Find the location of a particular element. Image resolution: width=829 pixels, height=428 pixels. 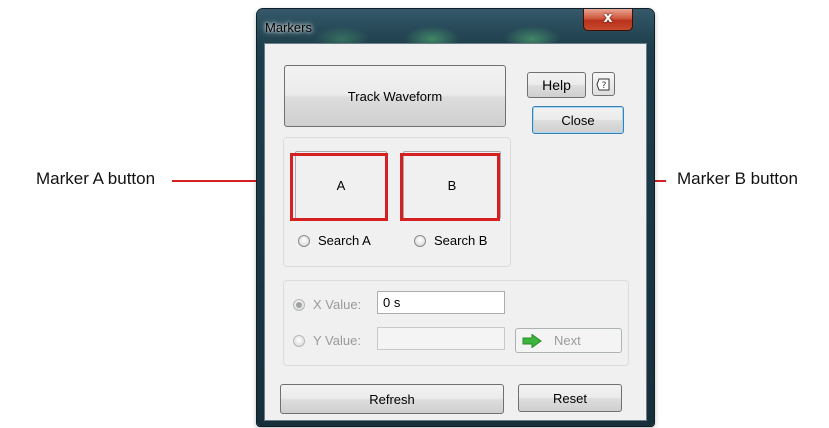

callout-marker-a-label: Marker A button is located at coordinates (96, 178).